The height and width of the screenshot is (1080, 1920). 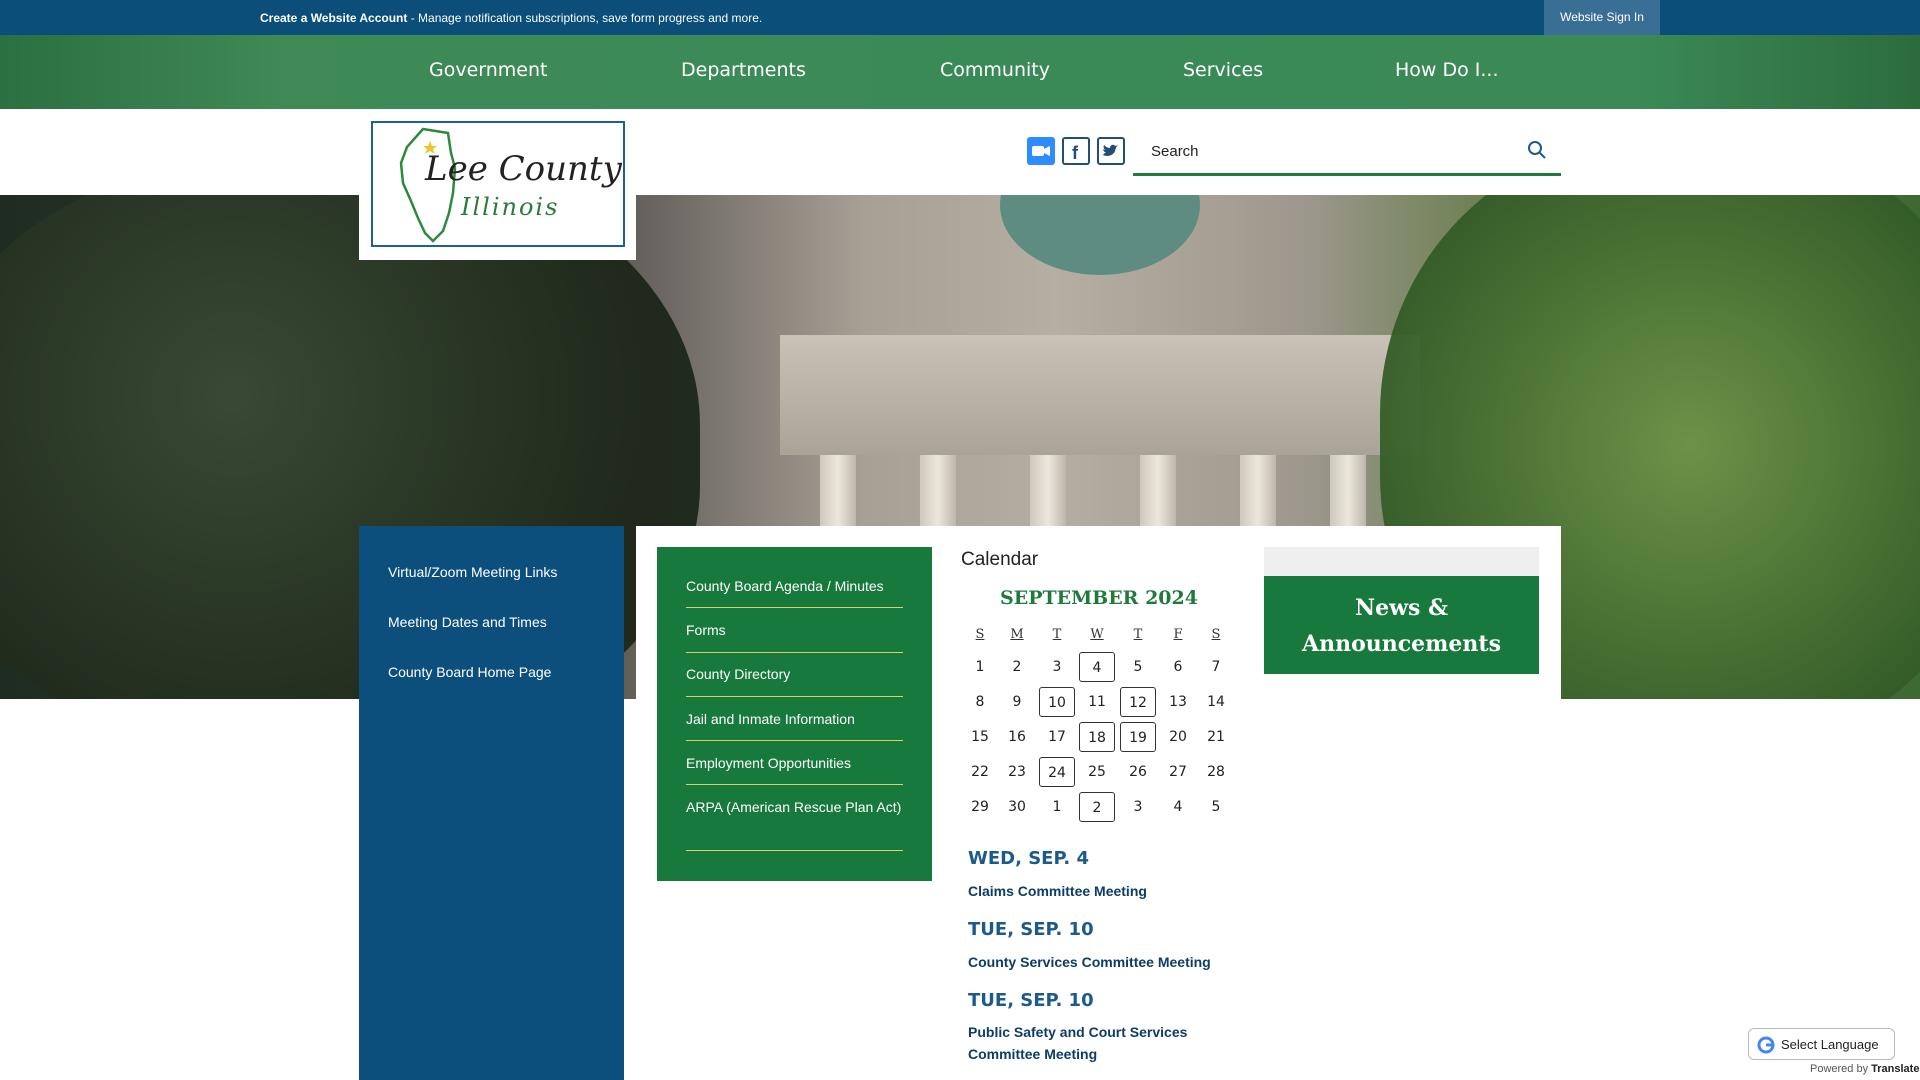 What do you see at coordinates (1017, 807) in the screenshot?
I see `calendar-day: 30` at bounding box center [1017, 807].